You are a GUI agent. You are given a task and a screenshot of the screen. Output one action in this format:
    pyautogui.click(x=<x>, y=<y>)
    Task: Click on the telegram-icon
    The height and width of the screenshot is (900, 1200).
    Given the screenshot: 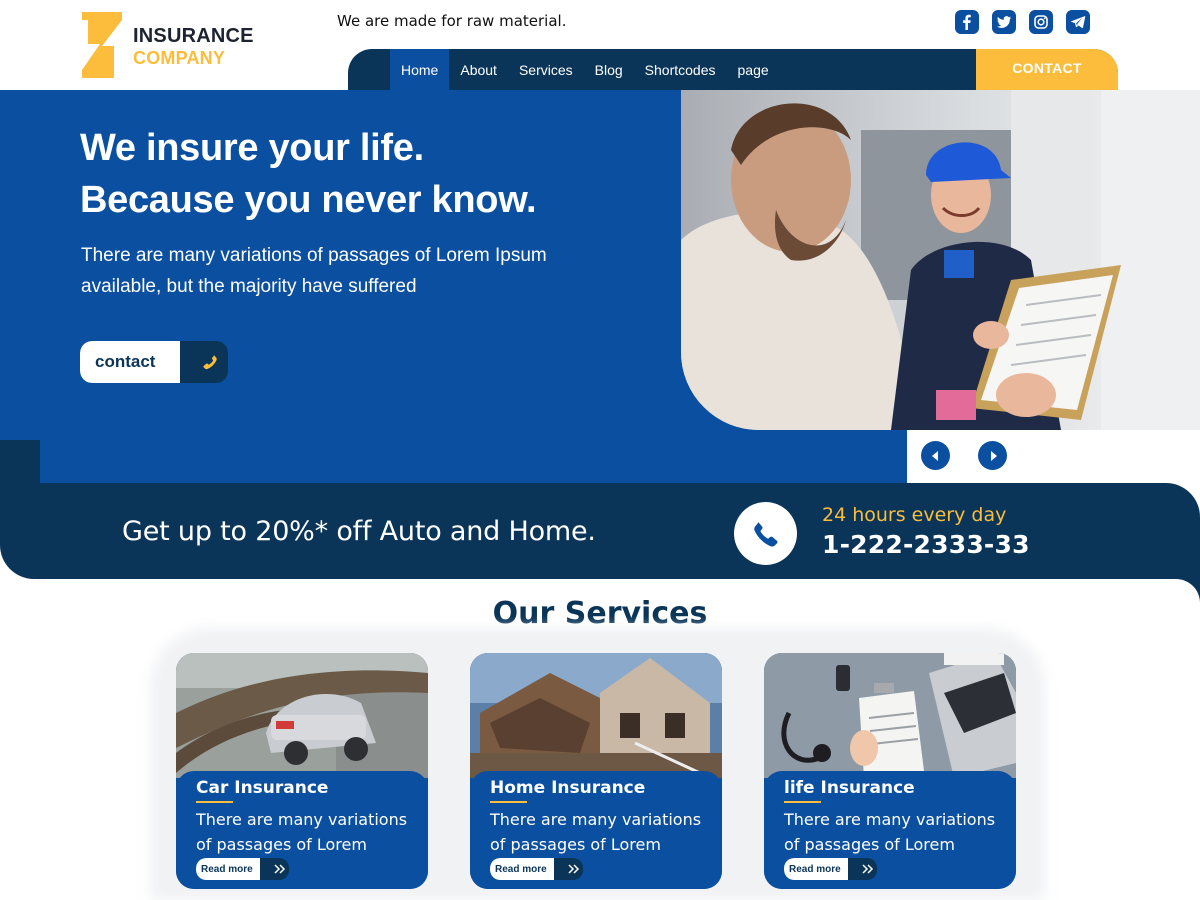 What is the action you would take?
    pyautogui.click(x=1078, y=22)
    